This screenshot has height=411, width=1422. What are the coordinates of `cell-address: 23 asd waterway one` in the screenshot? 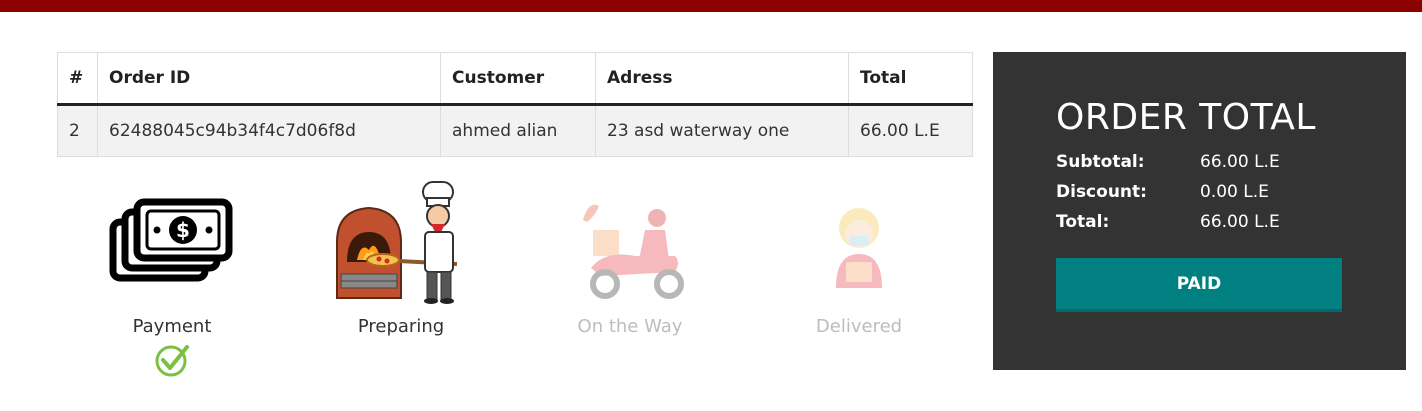 It's located at (722, 130).